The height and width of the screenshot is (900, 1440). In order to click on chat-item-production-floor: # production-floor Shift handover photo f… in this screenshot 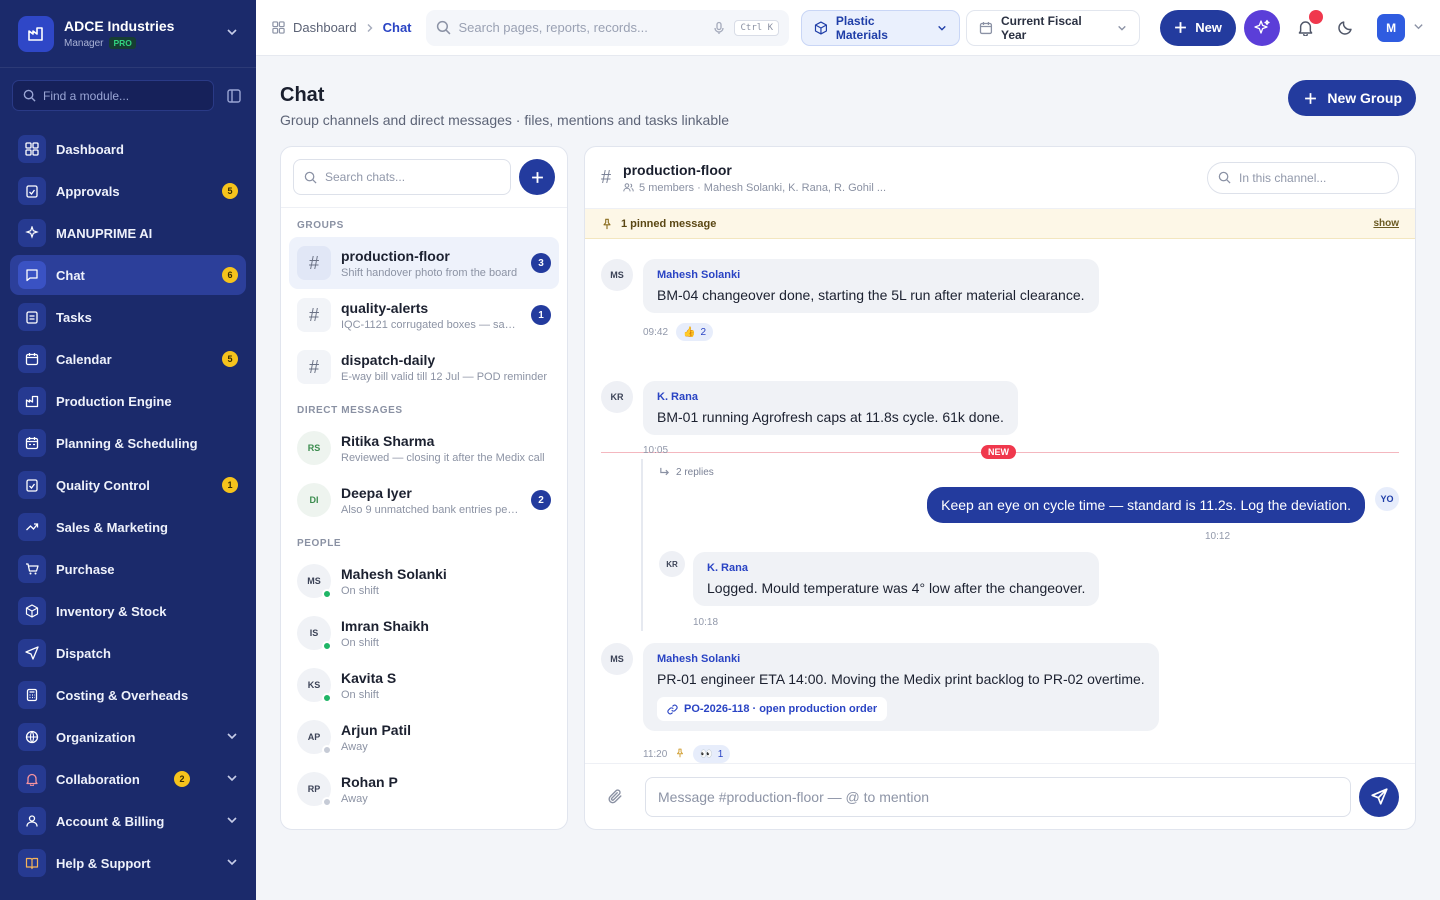, I will do `click(424, 263)`.